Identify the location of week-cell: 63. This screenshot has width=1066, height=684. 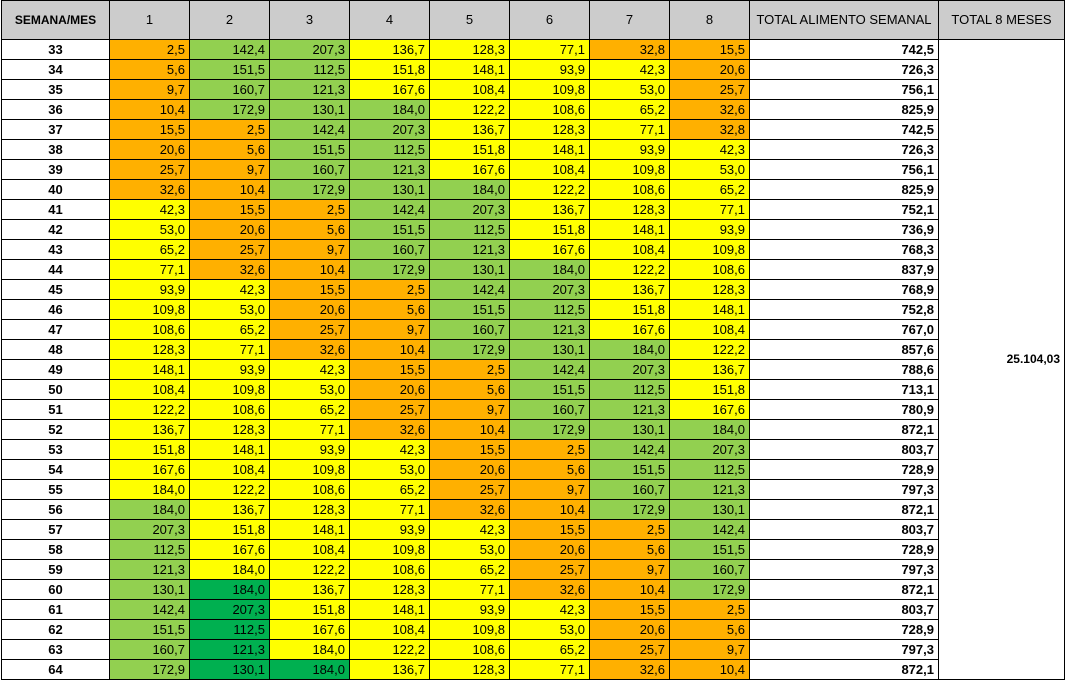
(55, 649).